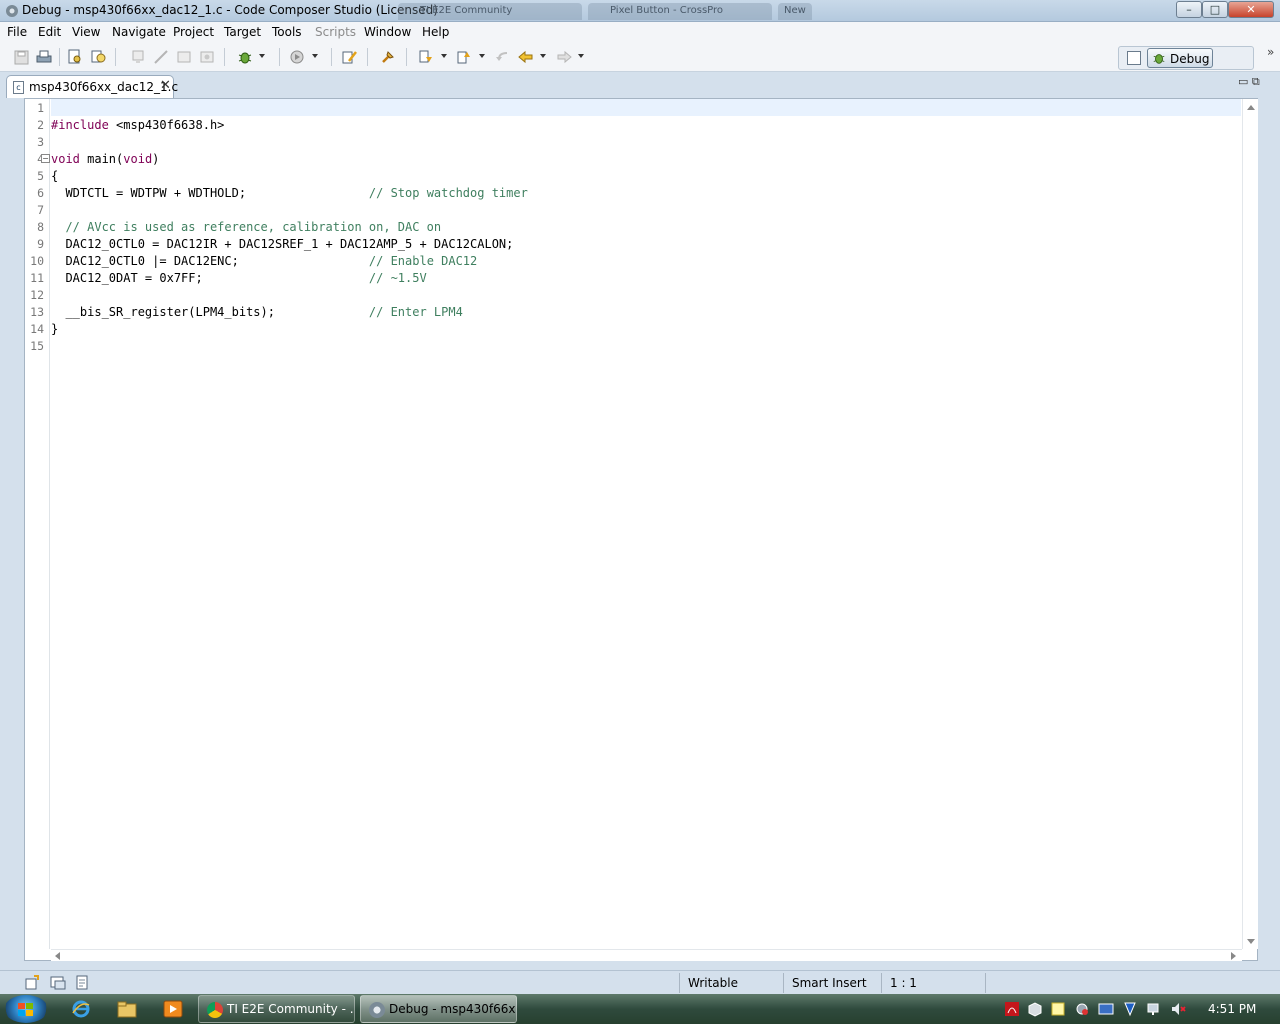 The image size is (1280, 1024). What do you see at coordinates (65, 159) in the screenshot?
I see `keyword: void` at bounding box center [65, 159].